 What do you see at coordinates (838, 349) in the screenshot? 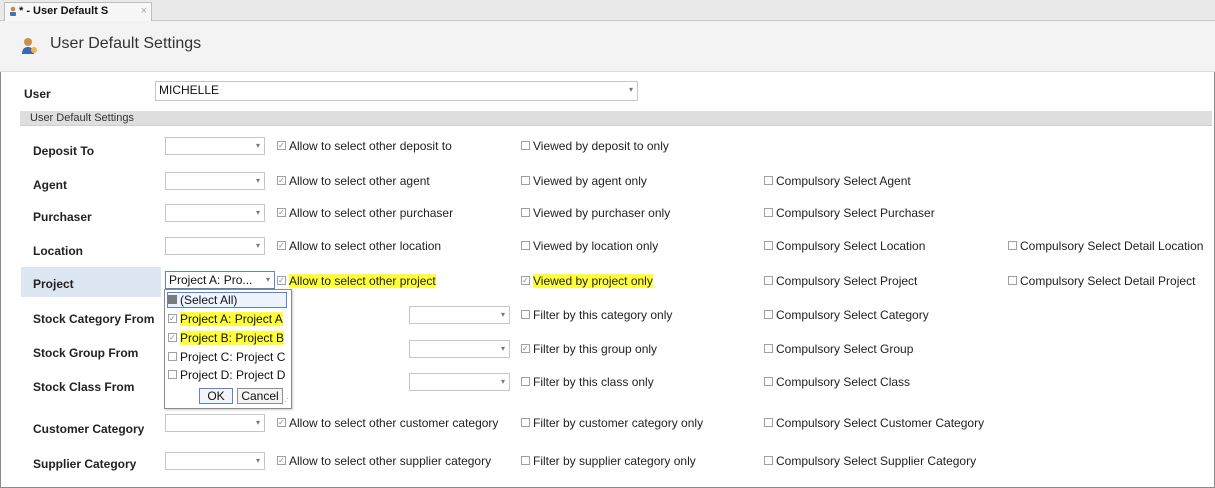
I see `compulsory-group-checkbox: Compulsory Select Group` at bounding box center [838, 349].